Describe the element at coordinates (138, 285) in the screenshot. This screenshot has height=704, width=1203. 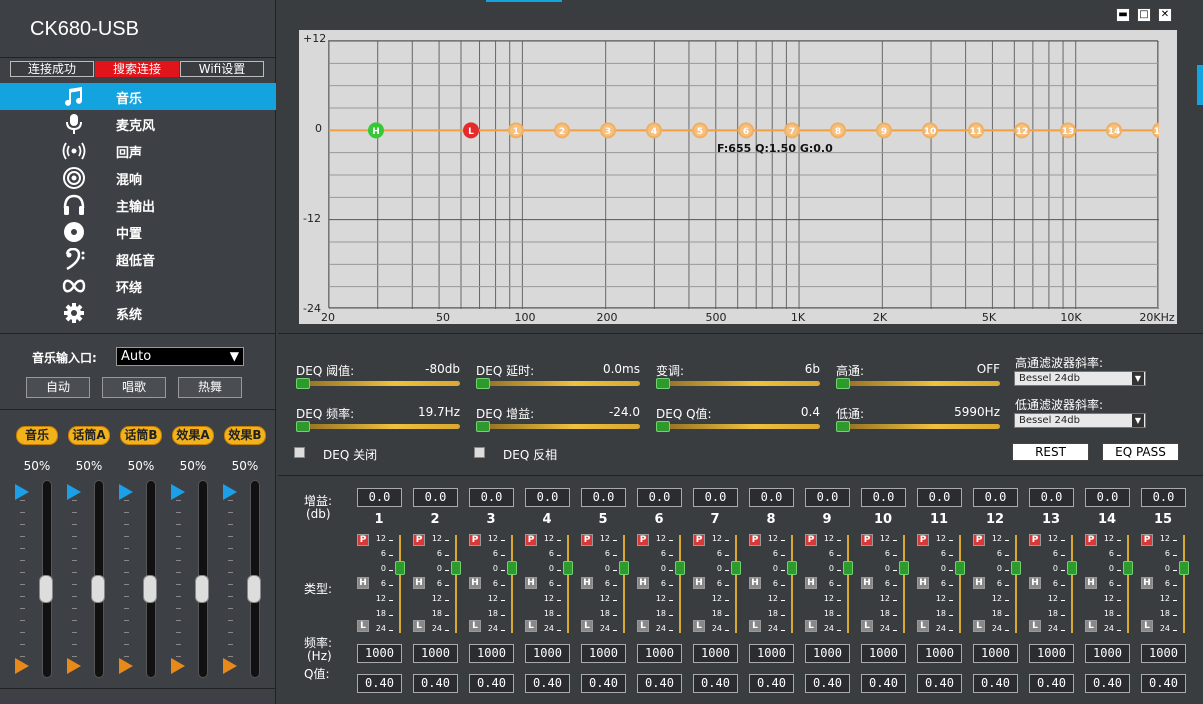
I see `sidebar-item-7: 环绕` at that location.